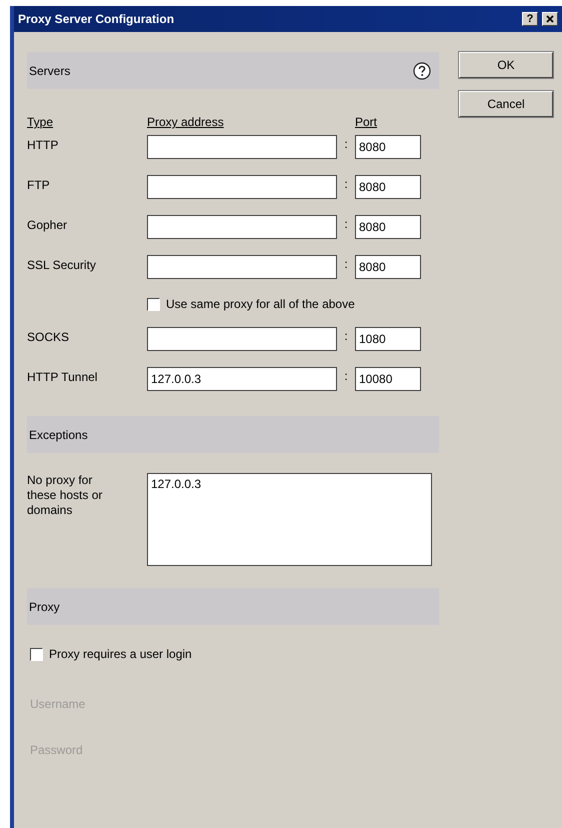 The height and width of the screenshot is (828, 562). Describe the element at coordinates (48, 336) in the screenshot. I see `proxy-type-label: SOCKS` at that location.